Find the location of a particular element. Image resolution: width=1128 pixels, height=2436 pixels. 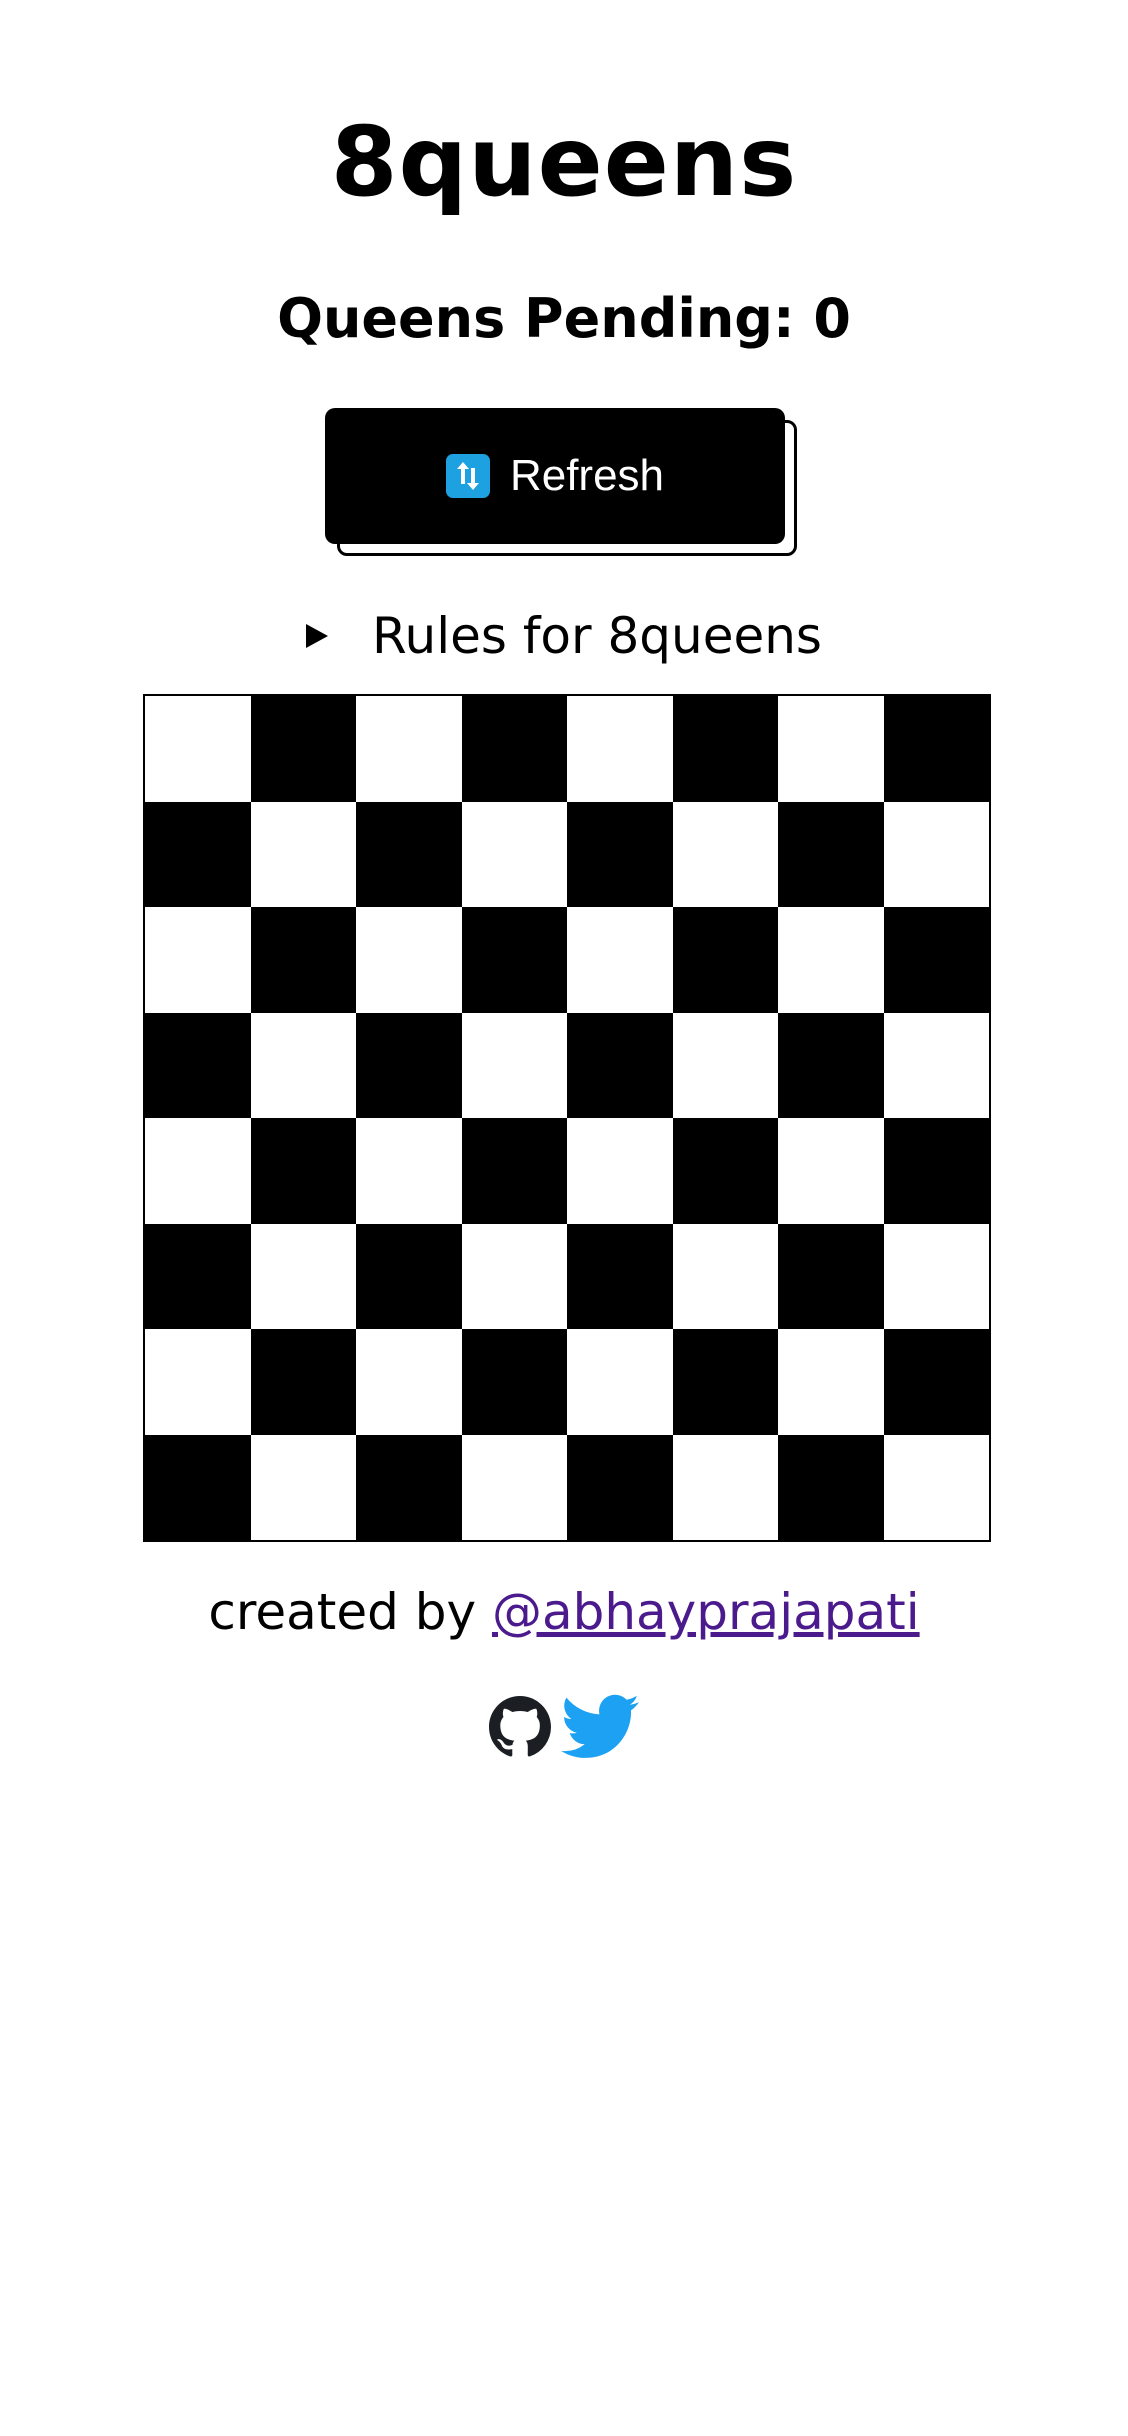

refresh-button: Refresh is located at coordinates (555, 476).